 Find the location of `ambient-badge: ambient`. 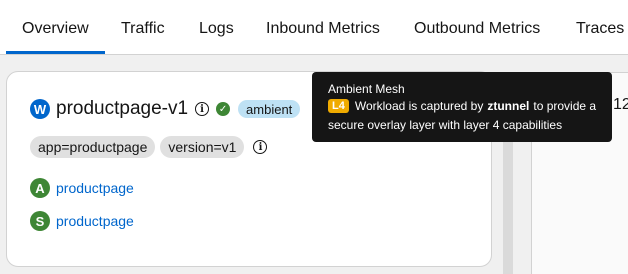

ambient-badge: ambient is located at coordinates (269, 109).